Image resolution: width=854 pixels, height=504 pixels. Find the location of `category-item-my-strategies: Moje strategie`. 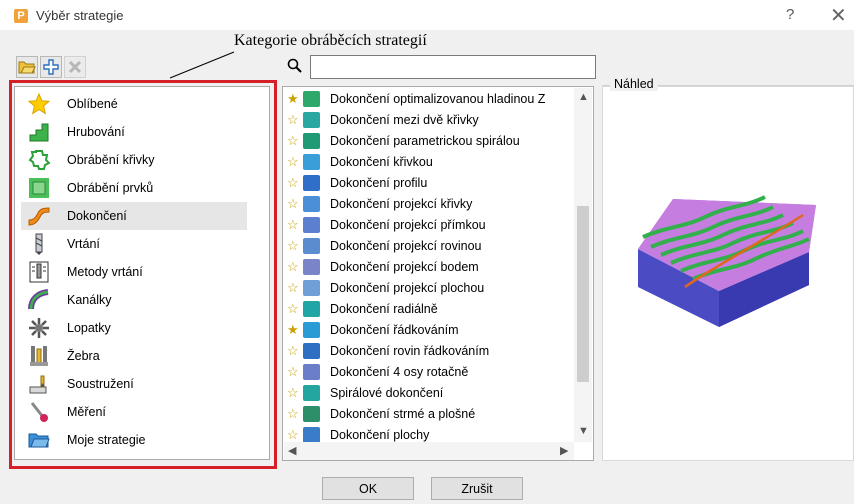

category-item-my-strategies: Moje strategie is located at coordinates (134, 440).